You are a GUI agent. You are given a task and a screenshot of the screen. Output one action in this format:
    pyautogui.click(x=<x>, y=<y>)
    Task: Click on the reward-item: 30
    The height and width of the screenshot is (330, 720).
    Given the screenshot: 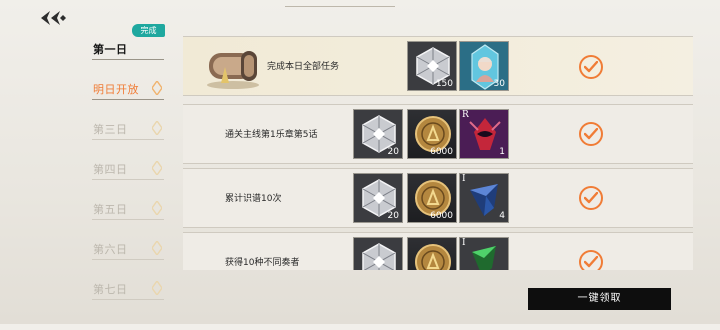 What is the action you would take?
    pyautogui.click(x=484, y=66)
    